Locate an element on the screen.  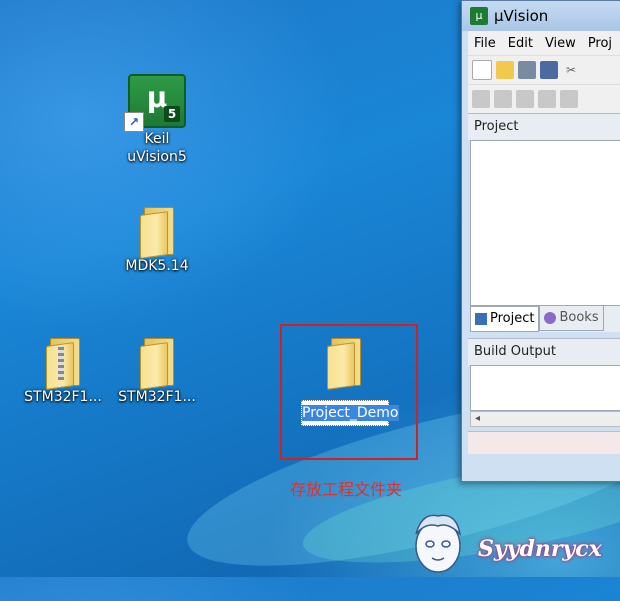
tab-label: Books is located at coordinates (579, 317).